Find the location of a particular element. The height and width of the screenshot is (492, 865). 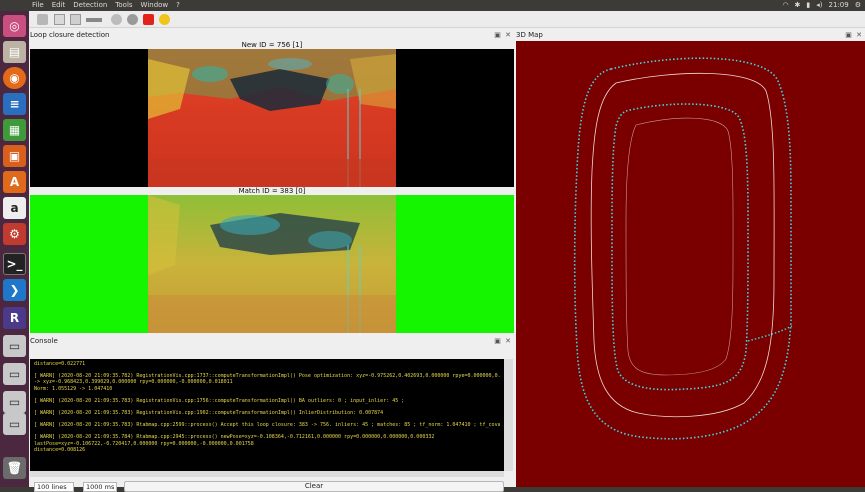

menu-detection: Detection is located at coordinates (90, 5).